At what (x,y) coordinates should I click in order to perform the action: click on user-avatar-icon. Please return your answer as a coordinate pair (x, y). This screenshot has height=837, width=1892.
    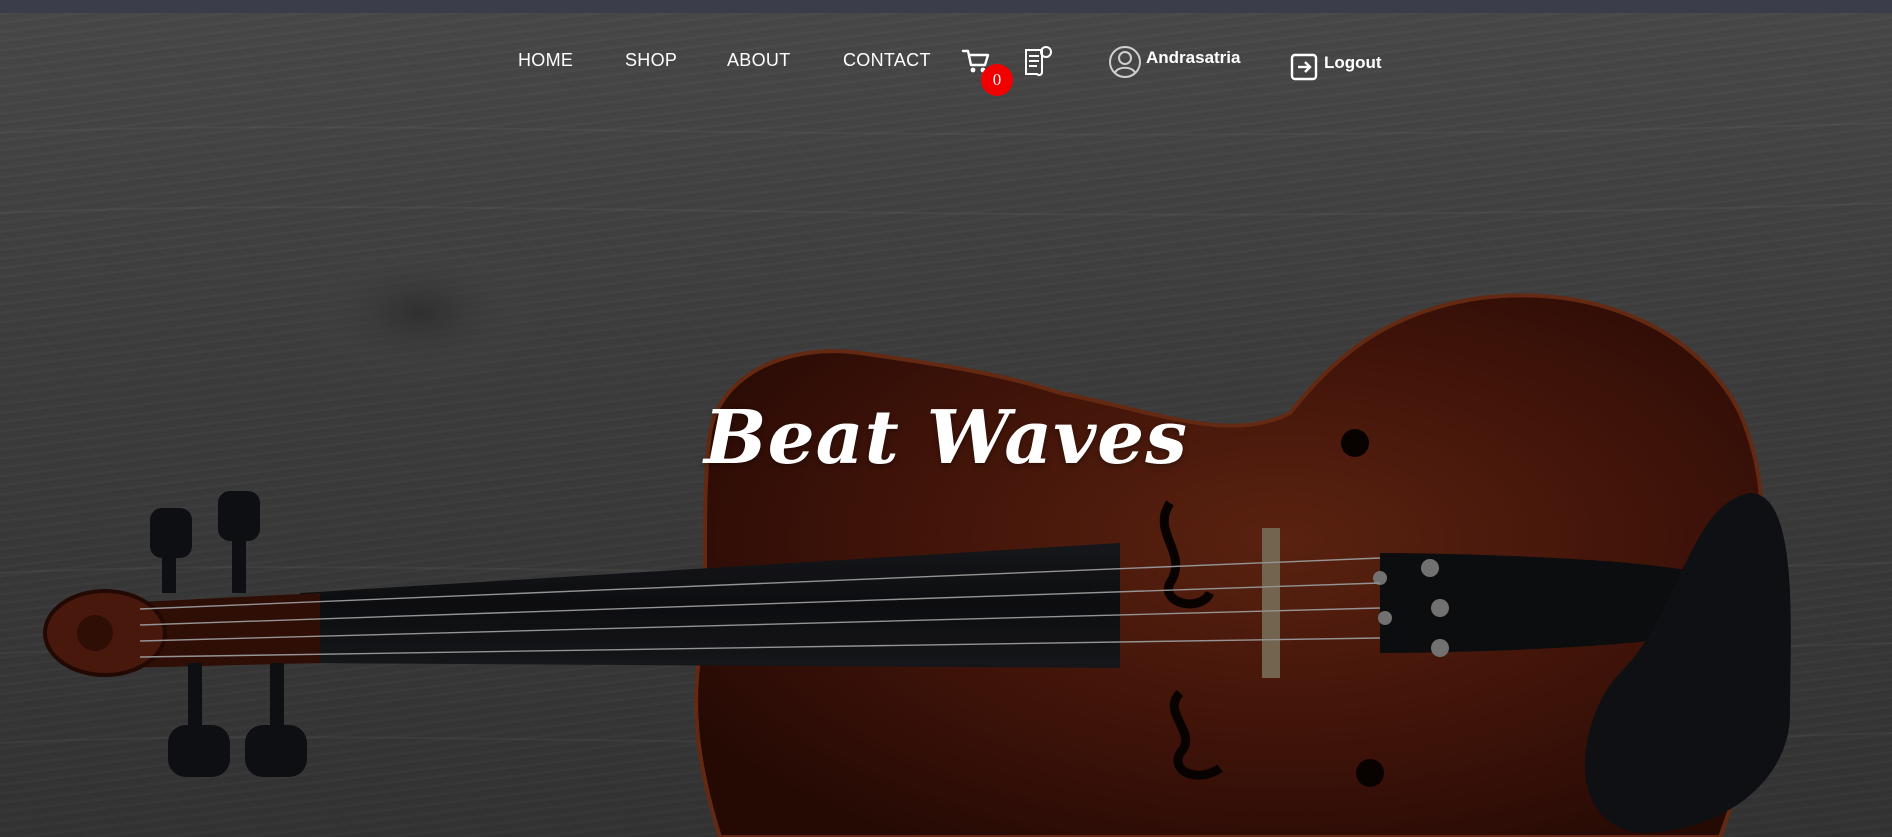
    Looking at the image, I should click on (1125, 62).